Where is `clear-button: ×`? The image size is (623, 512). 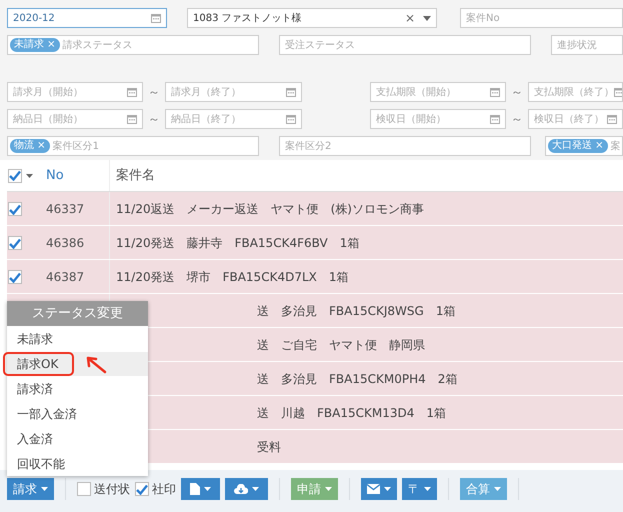
clear-button: × is located at coordinates (409, 18).